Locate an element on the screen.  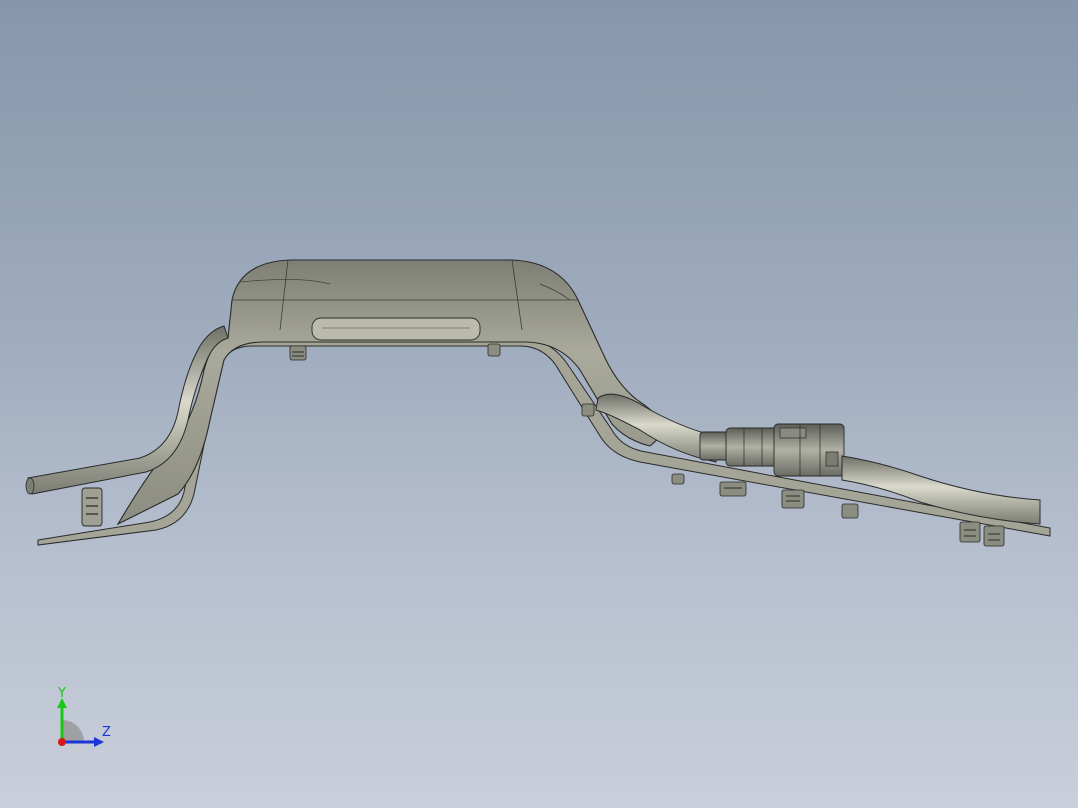
y-axis-label: Y is located at coordinates (61, 693).